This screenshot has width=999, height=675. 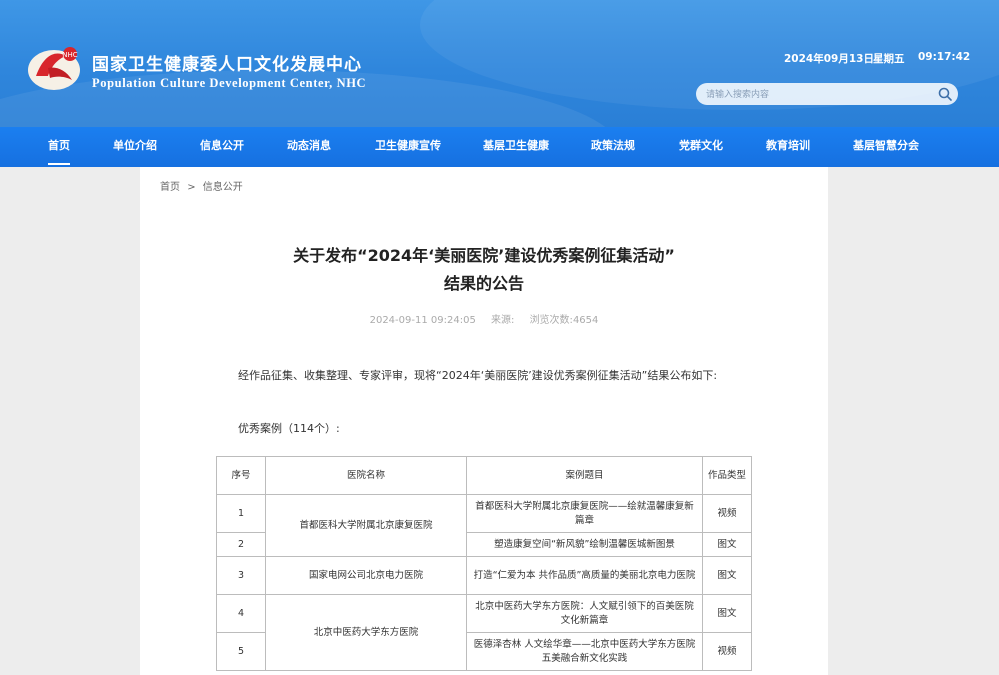 What do you see at coordinates (241, 613) in the screenshot?
I see `row-no: 4` at bounding box center [241, 613].